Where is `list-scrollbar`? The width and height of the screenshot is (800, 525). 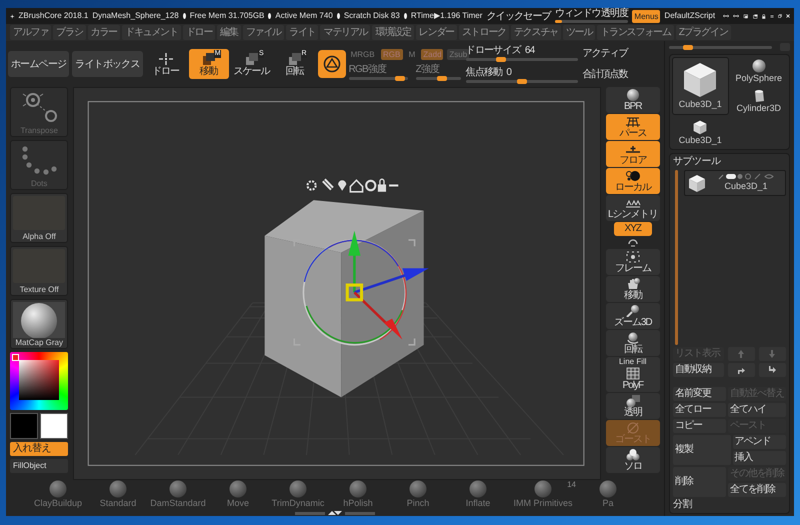 list-scrollbar is located at coordinates (676, 257).